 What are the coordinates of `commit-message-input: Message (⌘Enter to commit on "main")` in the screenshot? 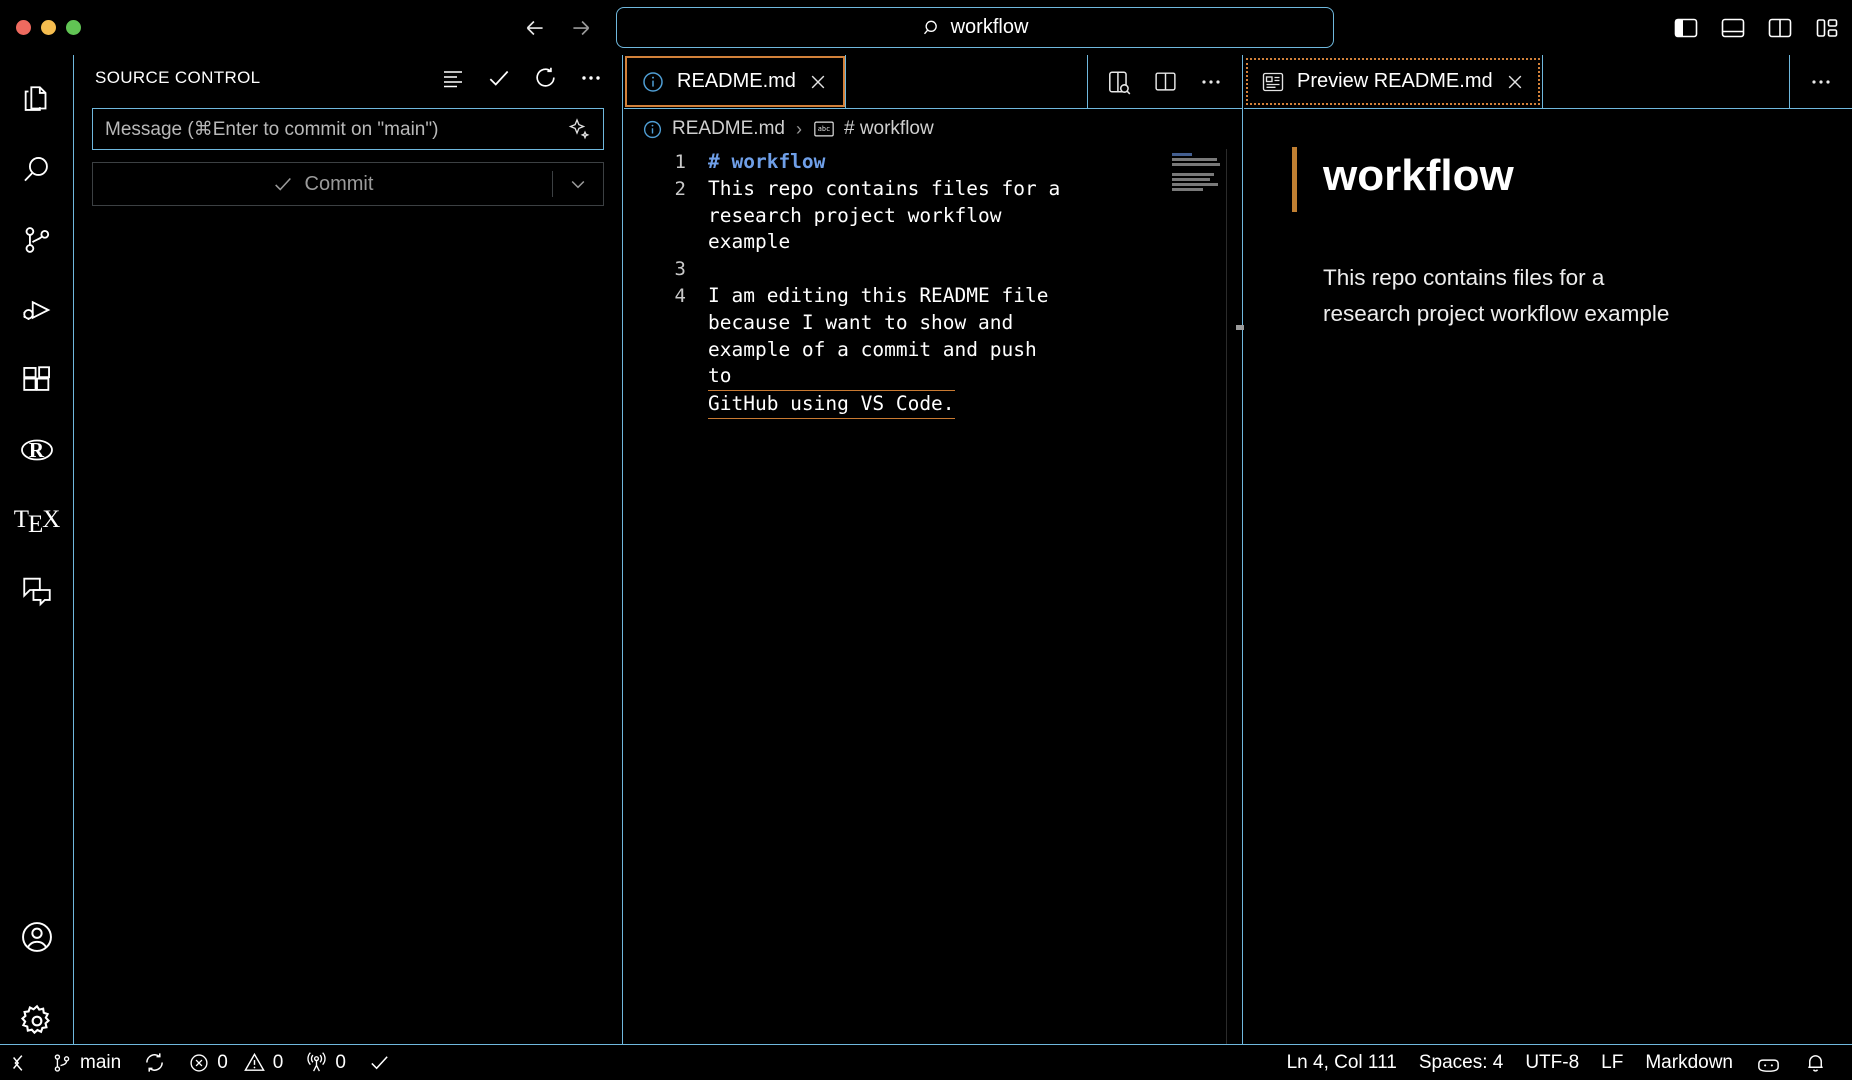 It's located at (348, 129).